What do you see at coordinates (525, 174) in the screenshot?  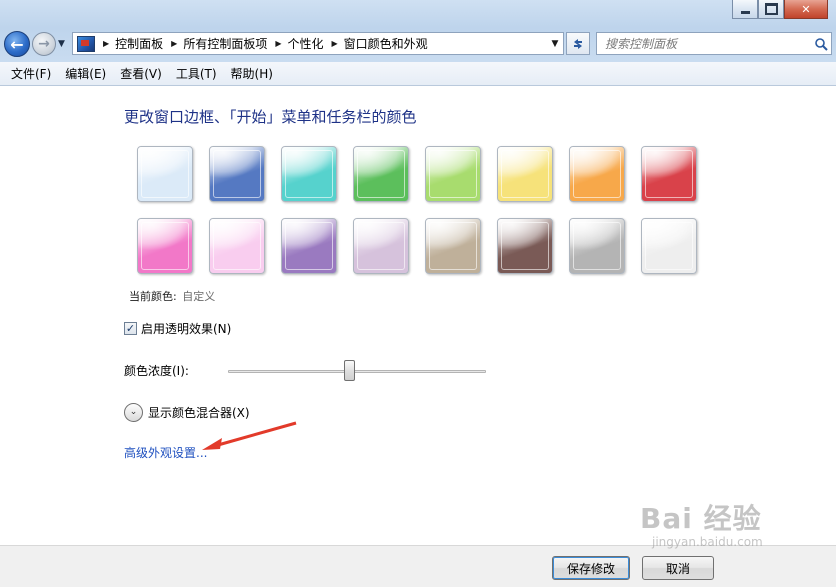 I see `color-swatch-sun` at bounding box center [525, 174].